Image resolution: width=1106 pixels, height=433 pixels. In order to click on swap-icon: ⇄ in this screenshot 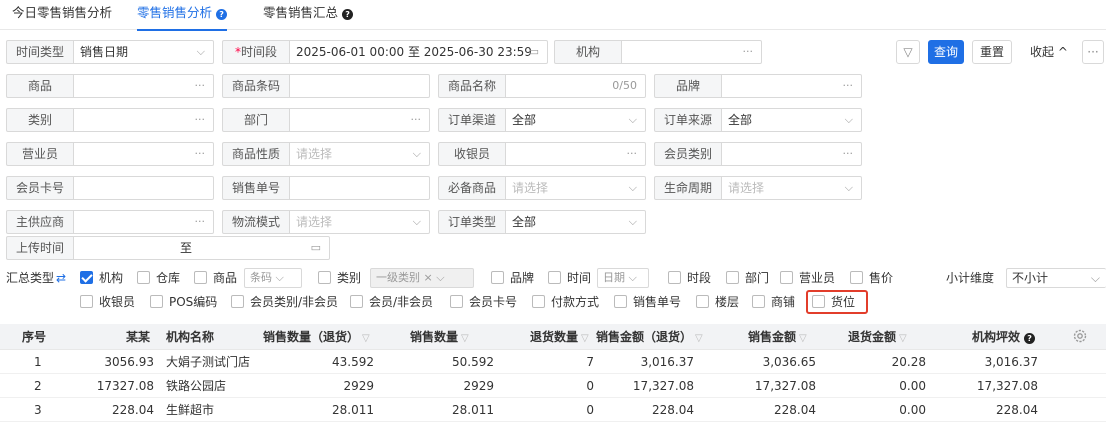, I will do `click(61, 278)`.